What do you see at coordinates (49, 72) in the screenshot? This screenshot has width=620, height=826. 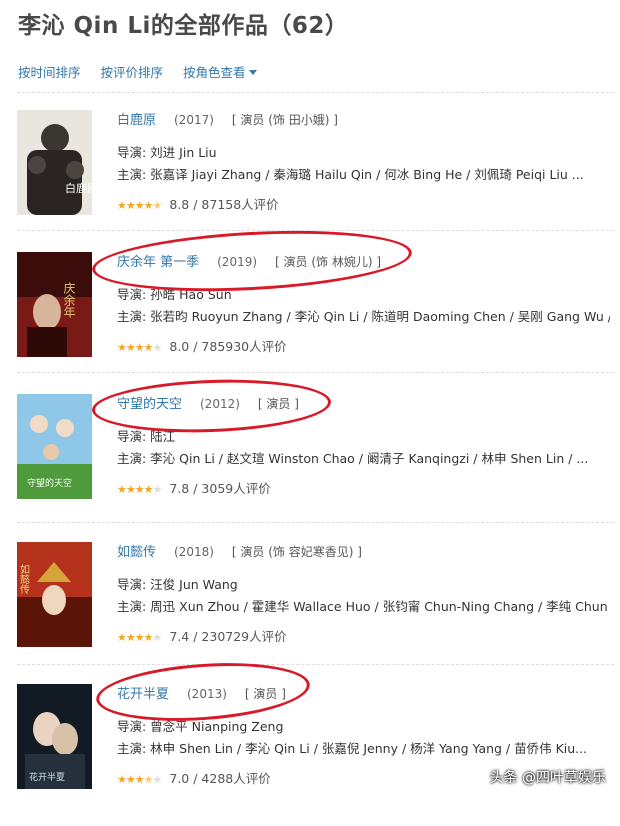 I see `sort-by-time-link: 按时间排序` at bounding box center [49, 72].